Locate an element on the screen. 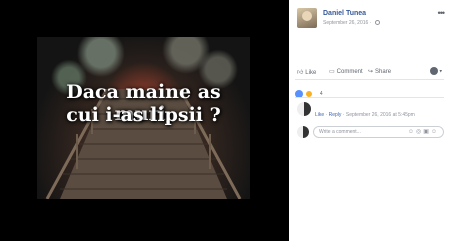  comment-composer: Write a comment... ☺◎▣☺ is located at coordinates (369, 133).